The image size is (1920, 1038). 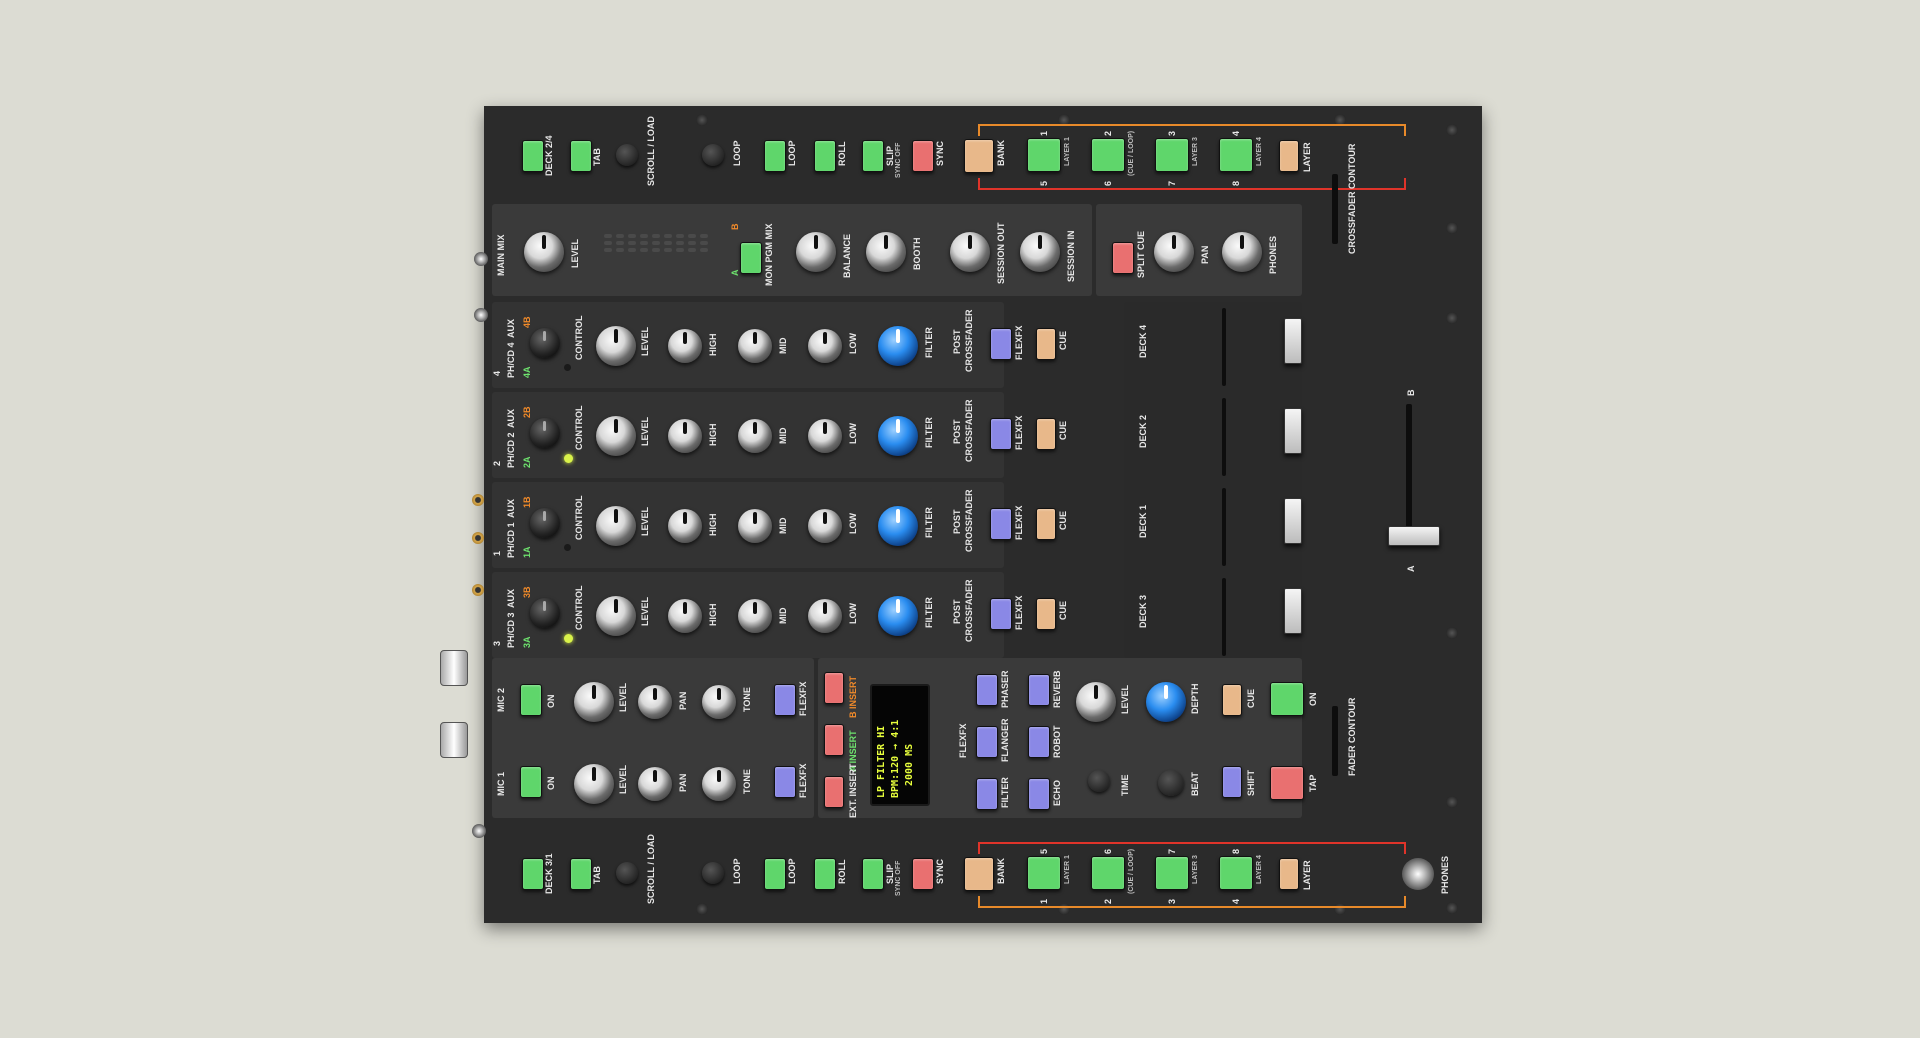 What do you see at coordinates (1166, 702) in the screenshot?
I see `fx-depth-knob` at bounding box center [1166, 702].